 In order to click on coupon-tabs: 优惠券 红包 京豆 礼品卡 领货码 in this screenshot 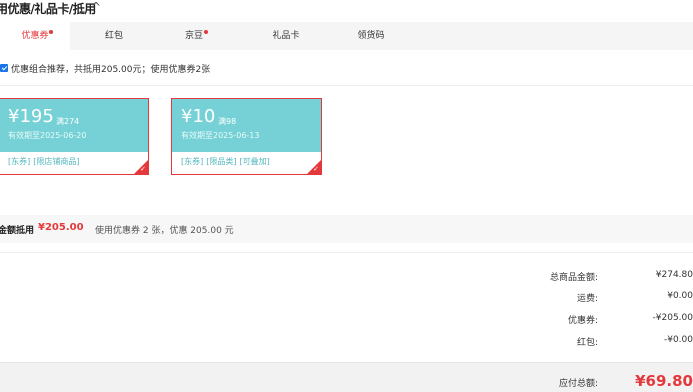, I will do `click(346, 36)`.